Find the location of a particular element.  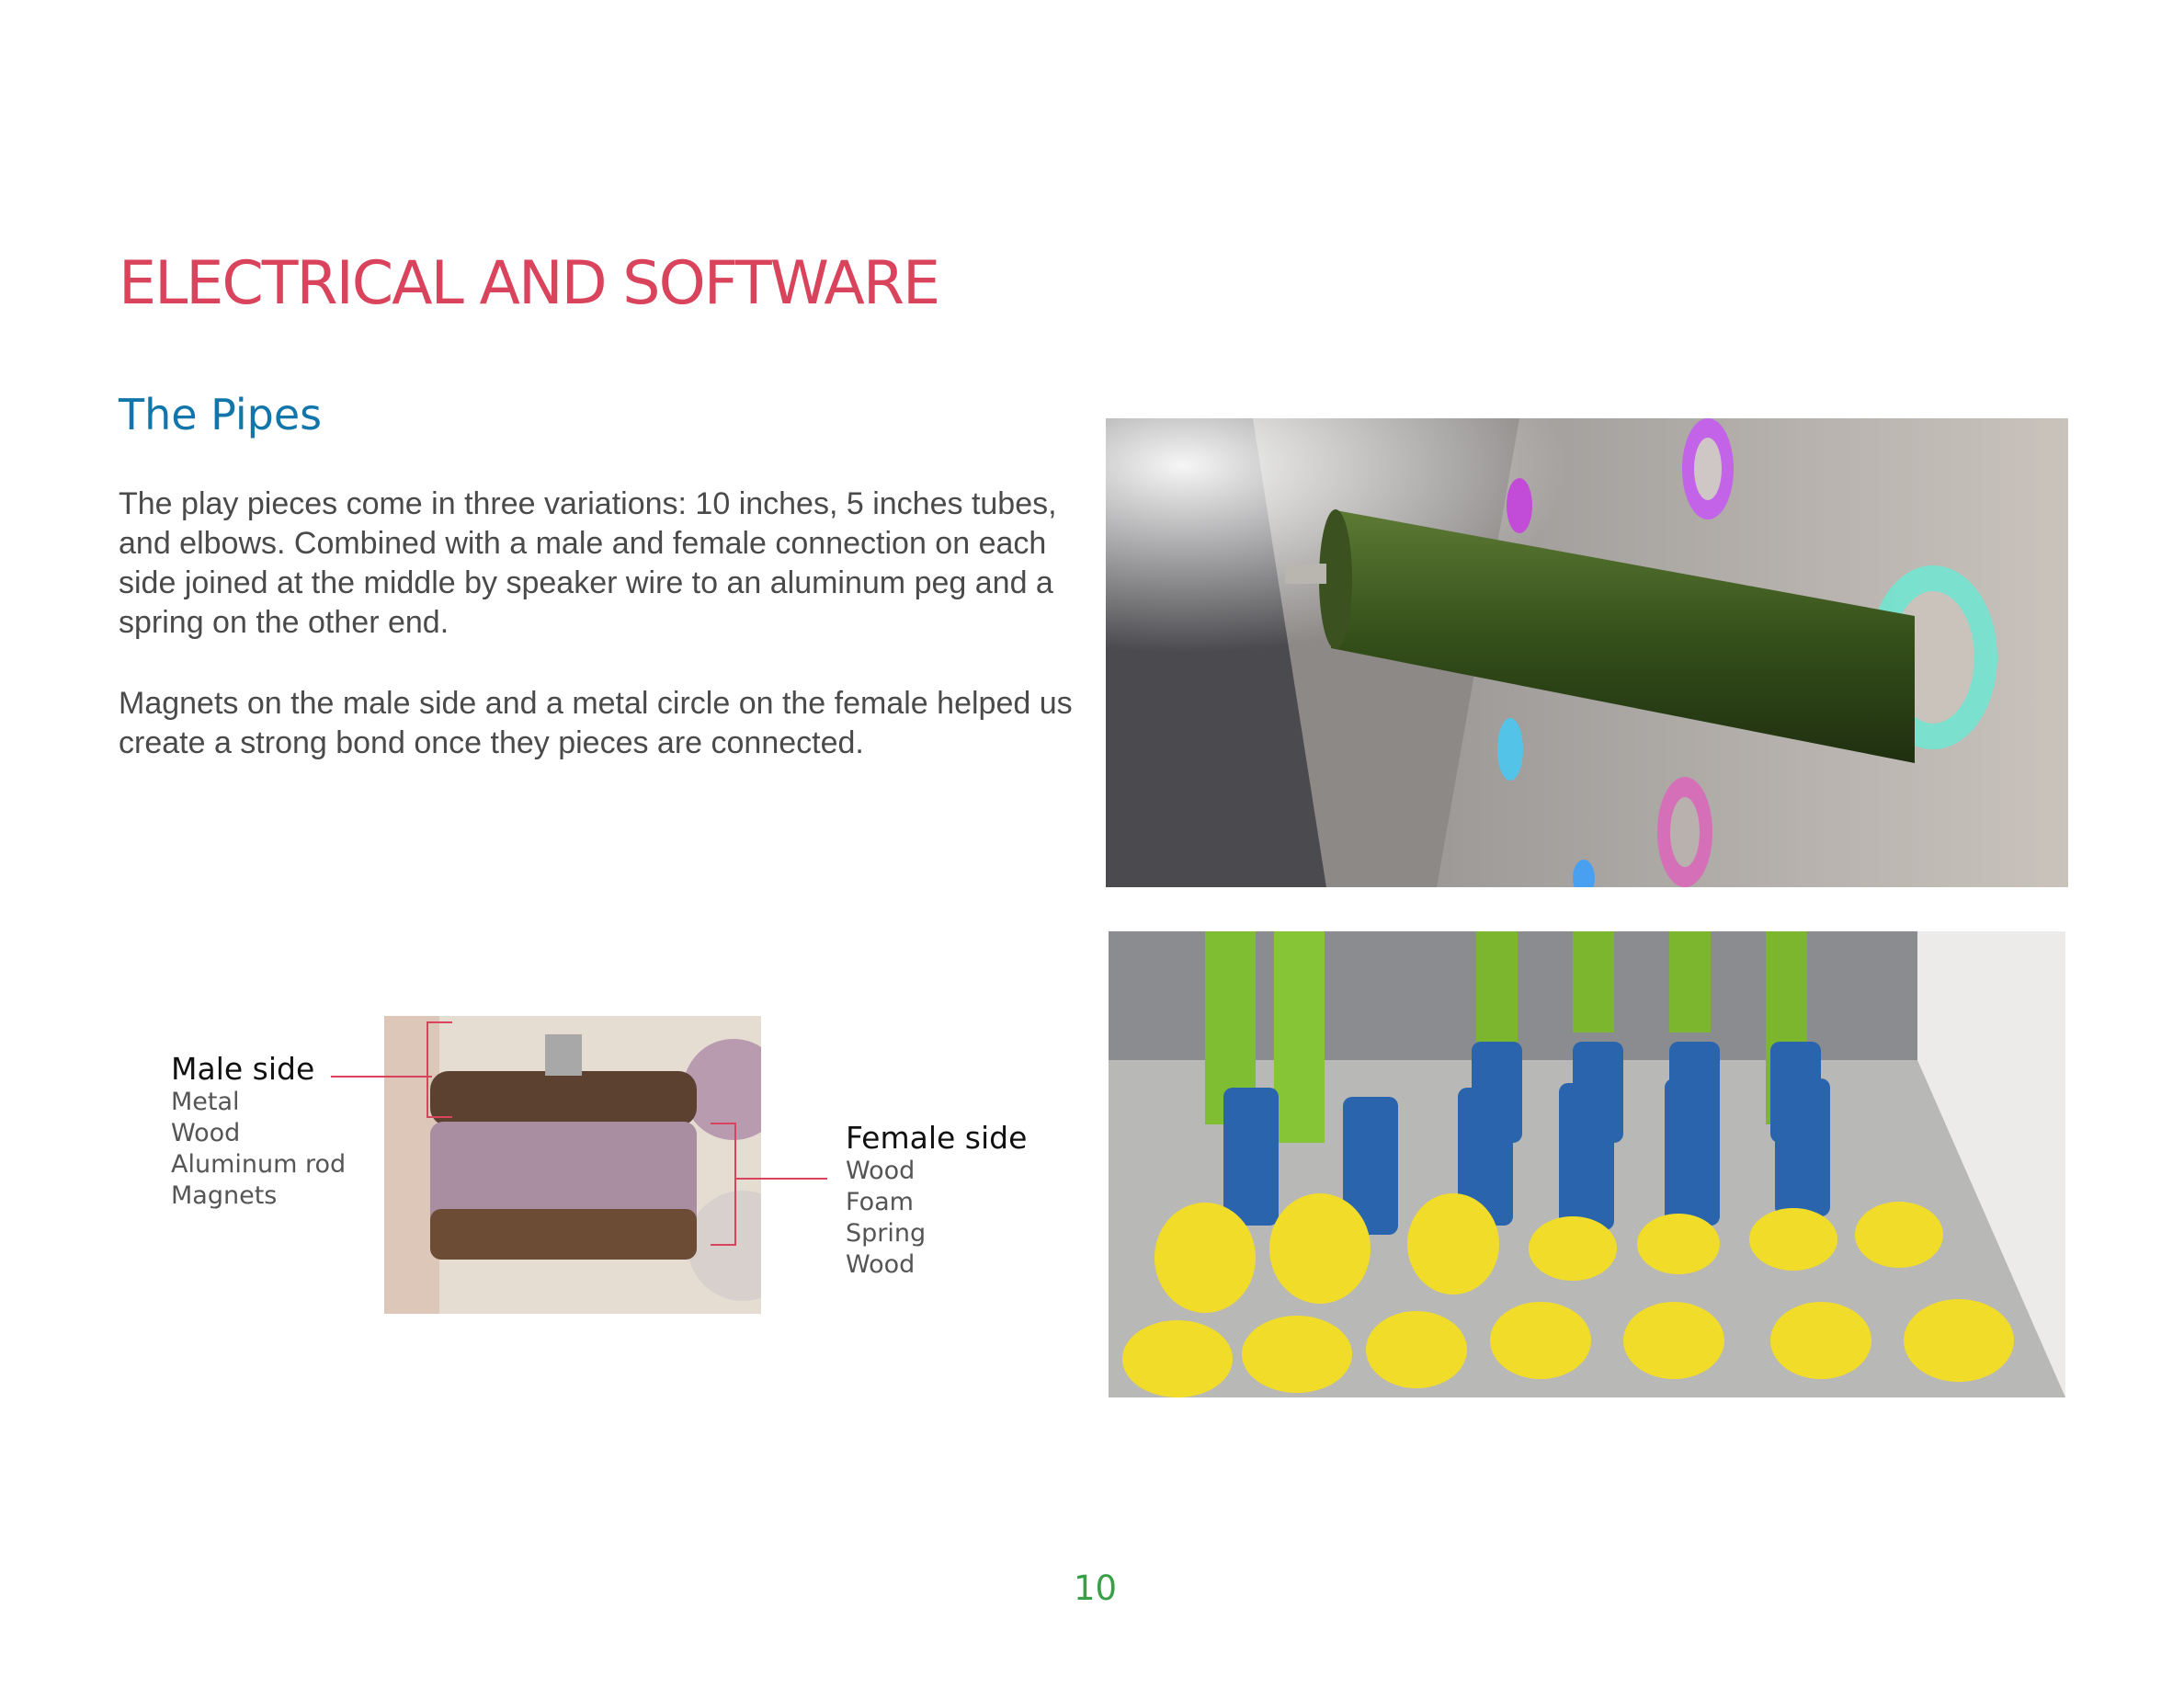

male-side-item: Aluminum rod is located at coordinates (259, 1165).